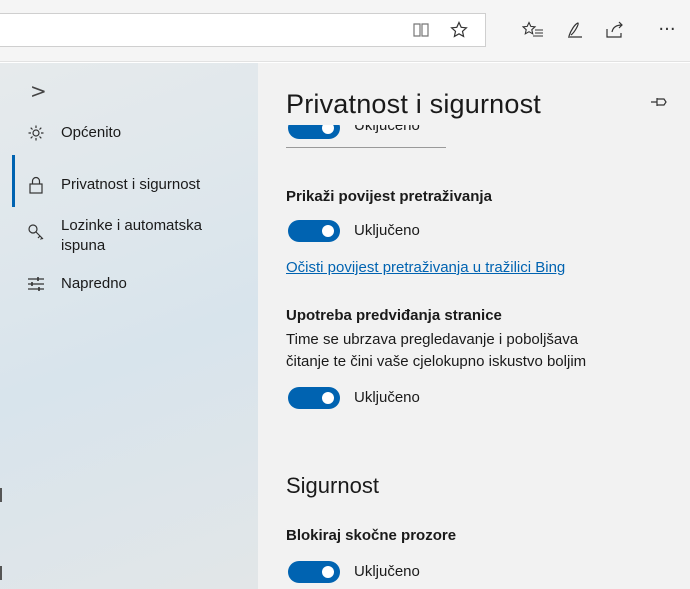 The width and height of the screenshot is (690, 589). Describe the element at coordinates (575, 30) in the screenshot. I see `pen-icon` at that location.